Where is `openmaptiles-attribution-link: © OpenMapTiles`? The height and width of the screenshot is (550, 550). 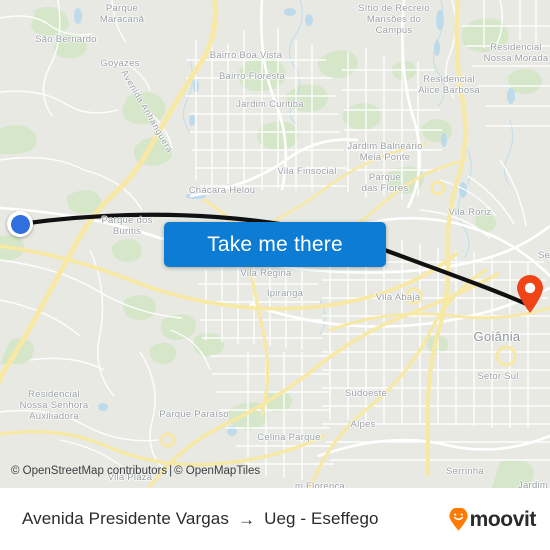 openmaptiles-attribution-link: © OpenMapTiles is located at coordinates (217, 471).